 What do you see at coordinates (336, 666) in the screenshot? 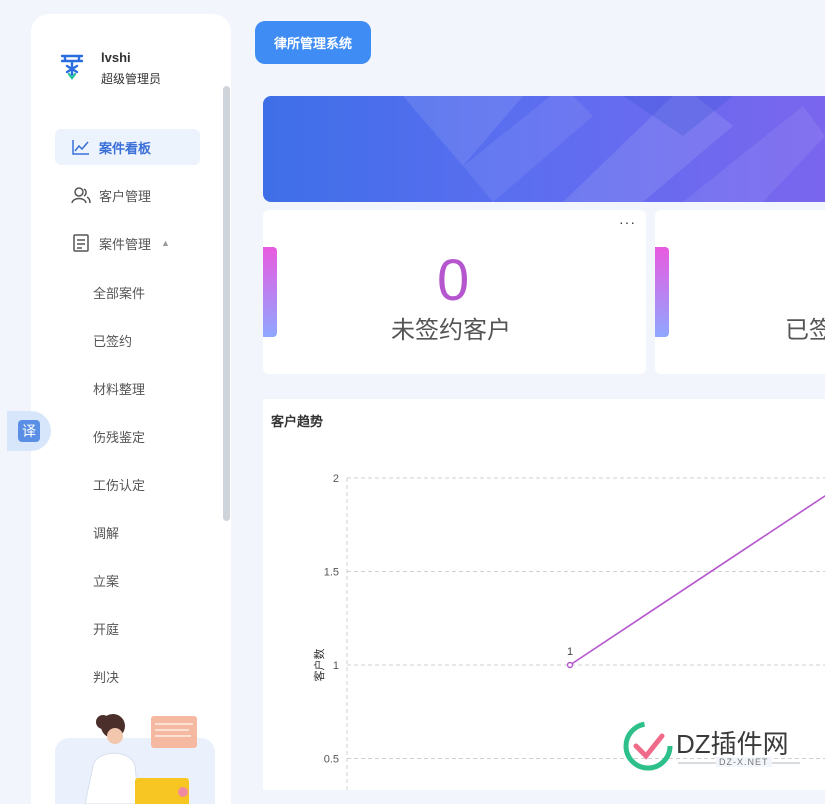
I see `y-tick-label: 1` at bounding box center [336, 666].